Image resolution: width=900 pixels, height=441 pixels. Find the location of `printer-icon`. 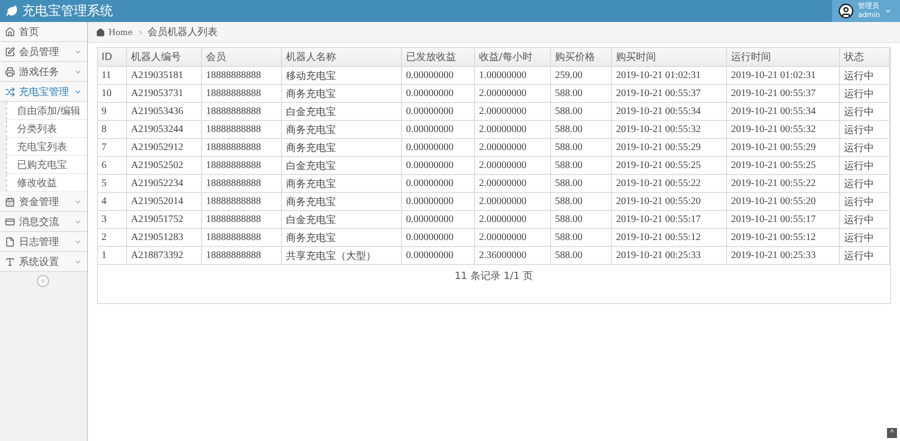

printer-icon is located at coordinates (10, 71).